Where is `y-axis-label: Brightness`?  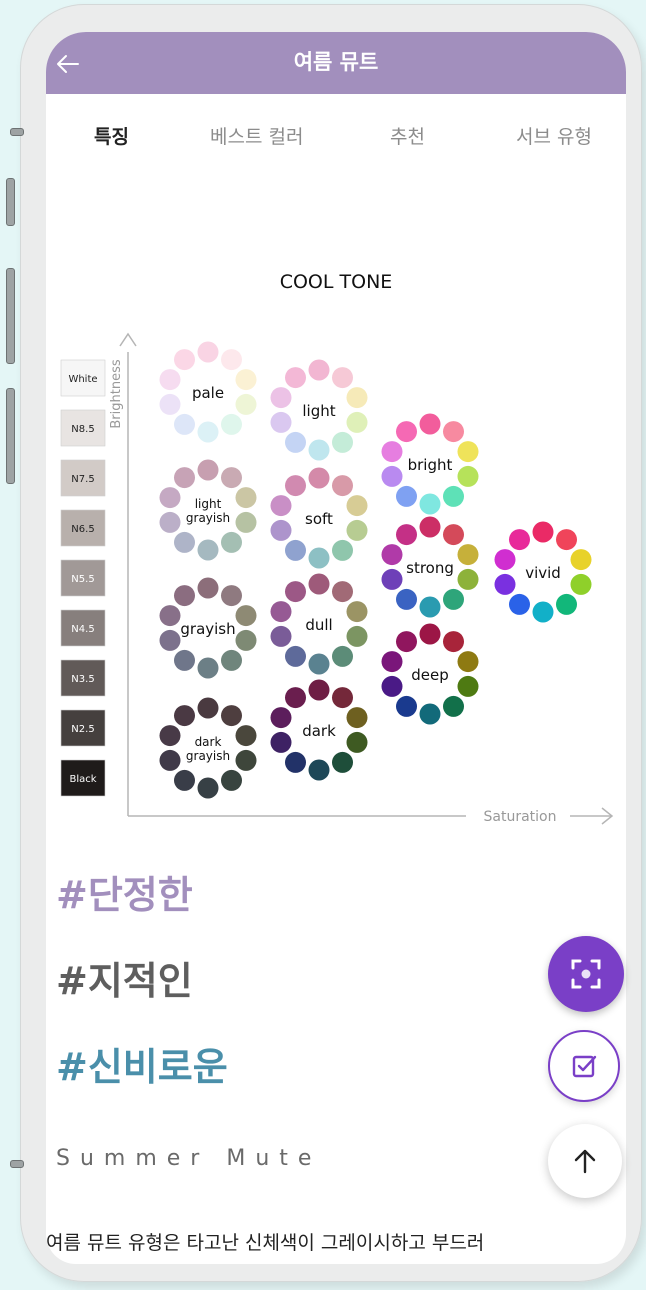
y-axis-label: Brightness is located at coordinates (116, 393).